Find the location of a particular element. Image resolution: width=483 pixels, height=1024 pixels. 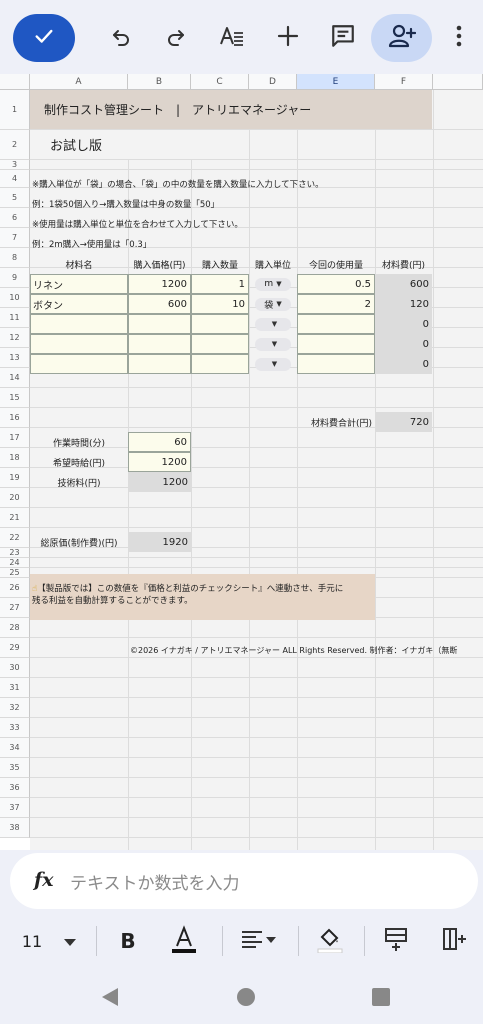

total-cost-value: 1920 is located at coordinates (159, 542).